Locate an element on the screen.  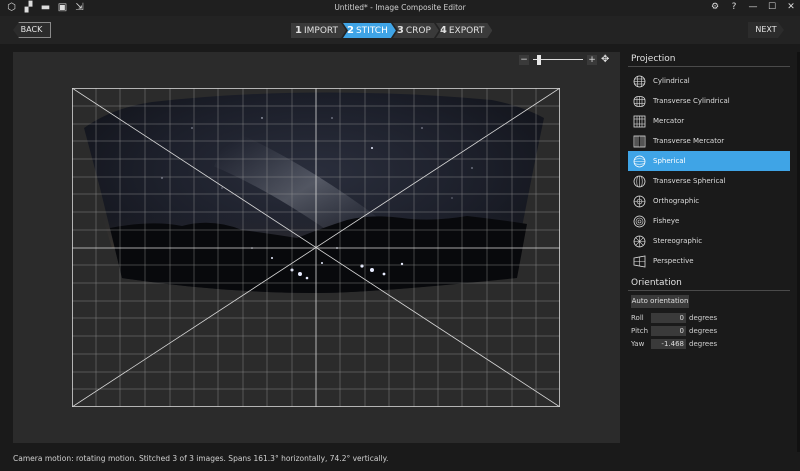
stereographic-icon is located at coordinates (639, 241).